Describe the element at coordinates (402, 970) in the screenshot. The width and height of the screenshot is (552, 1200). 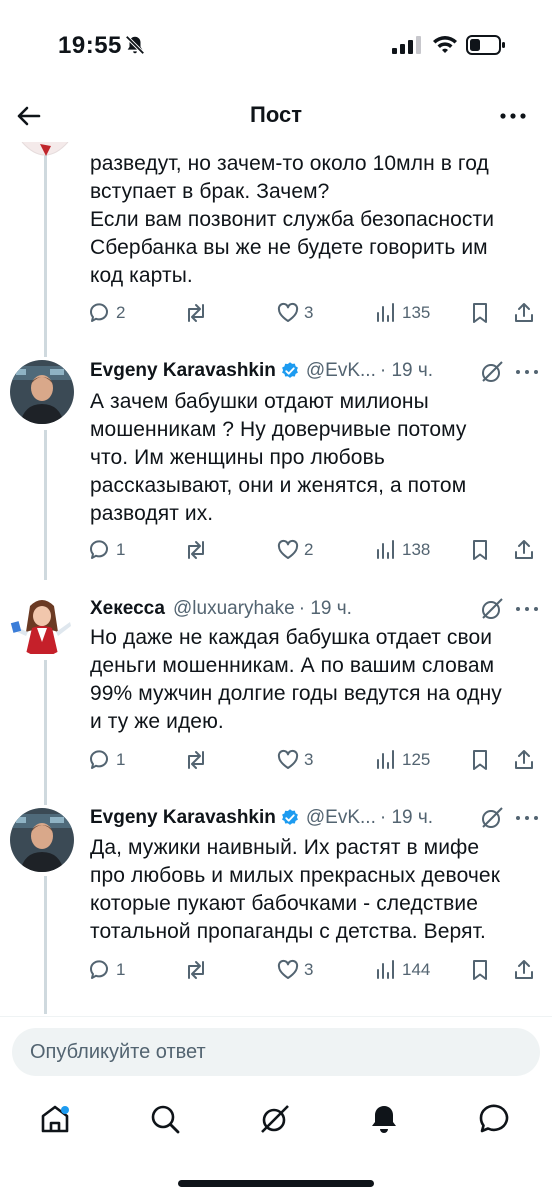
I see `views-button: 144` at that location.